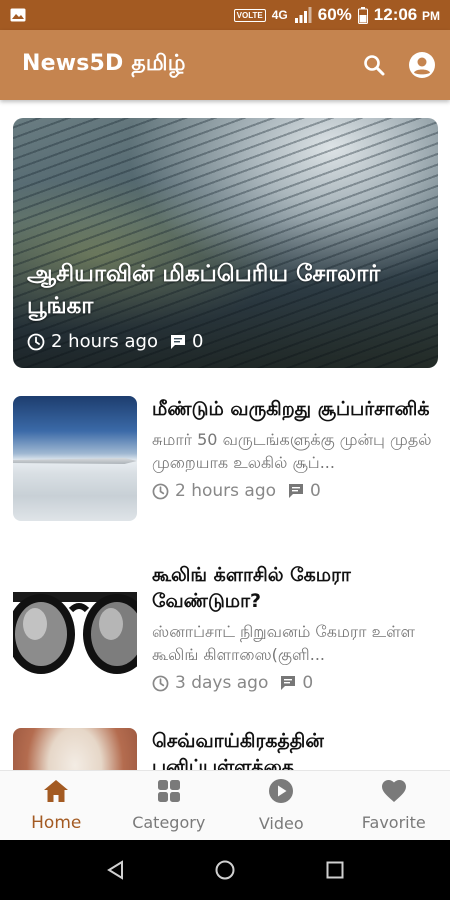 Image resolution: width=450 pixels, height=900 pixels. I want to click on clock-ampm: PM, so click(431, 16).